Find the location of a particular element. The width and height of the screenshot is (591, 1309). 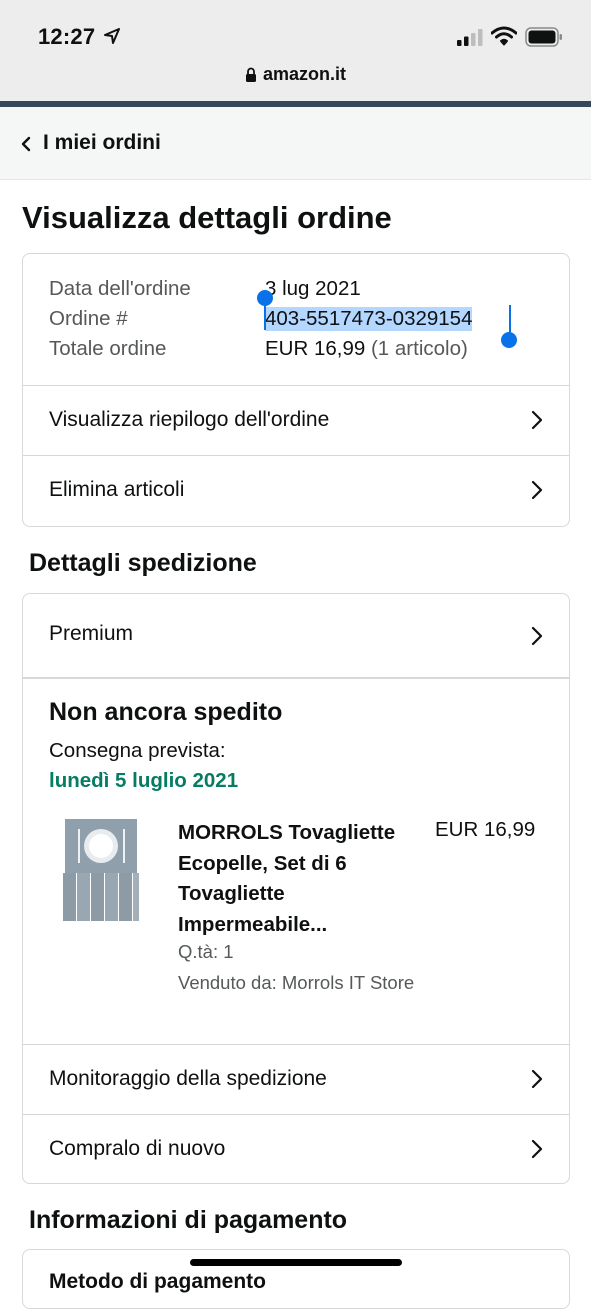

url-bar: amazon.it is located at coordinates (295, 74).